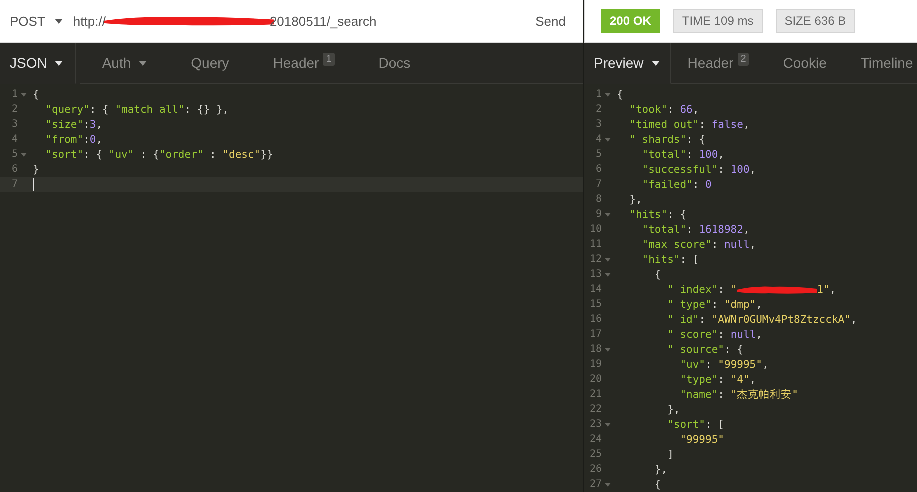 The height and width of the screenshot is (492, 917). What do you see at coordinates (762, 320) in the screenshot?
I see `code-line: "_id": "AWNr0GUMv4Pt8ZtzcckA",` at bounding box center [762, 320].